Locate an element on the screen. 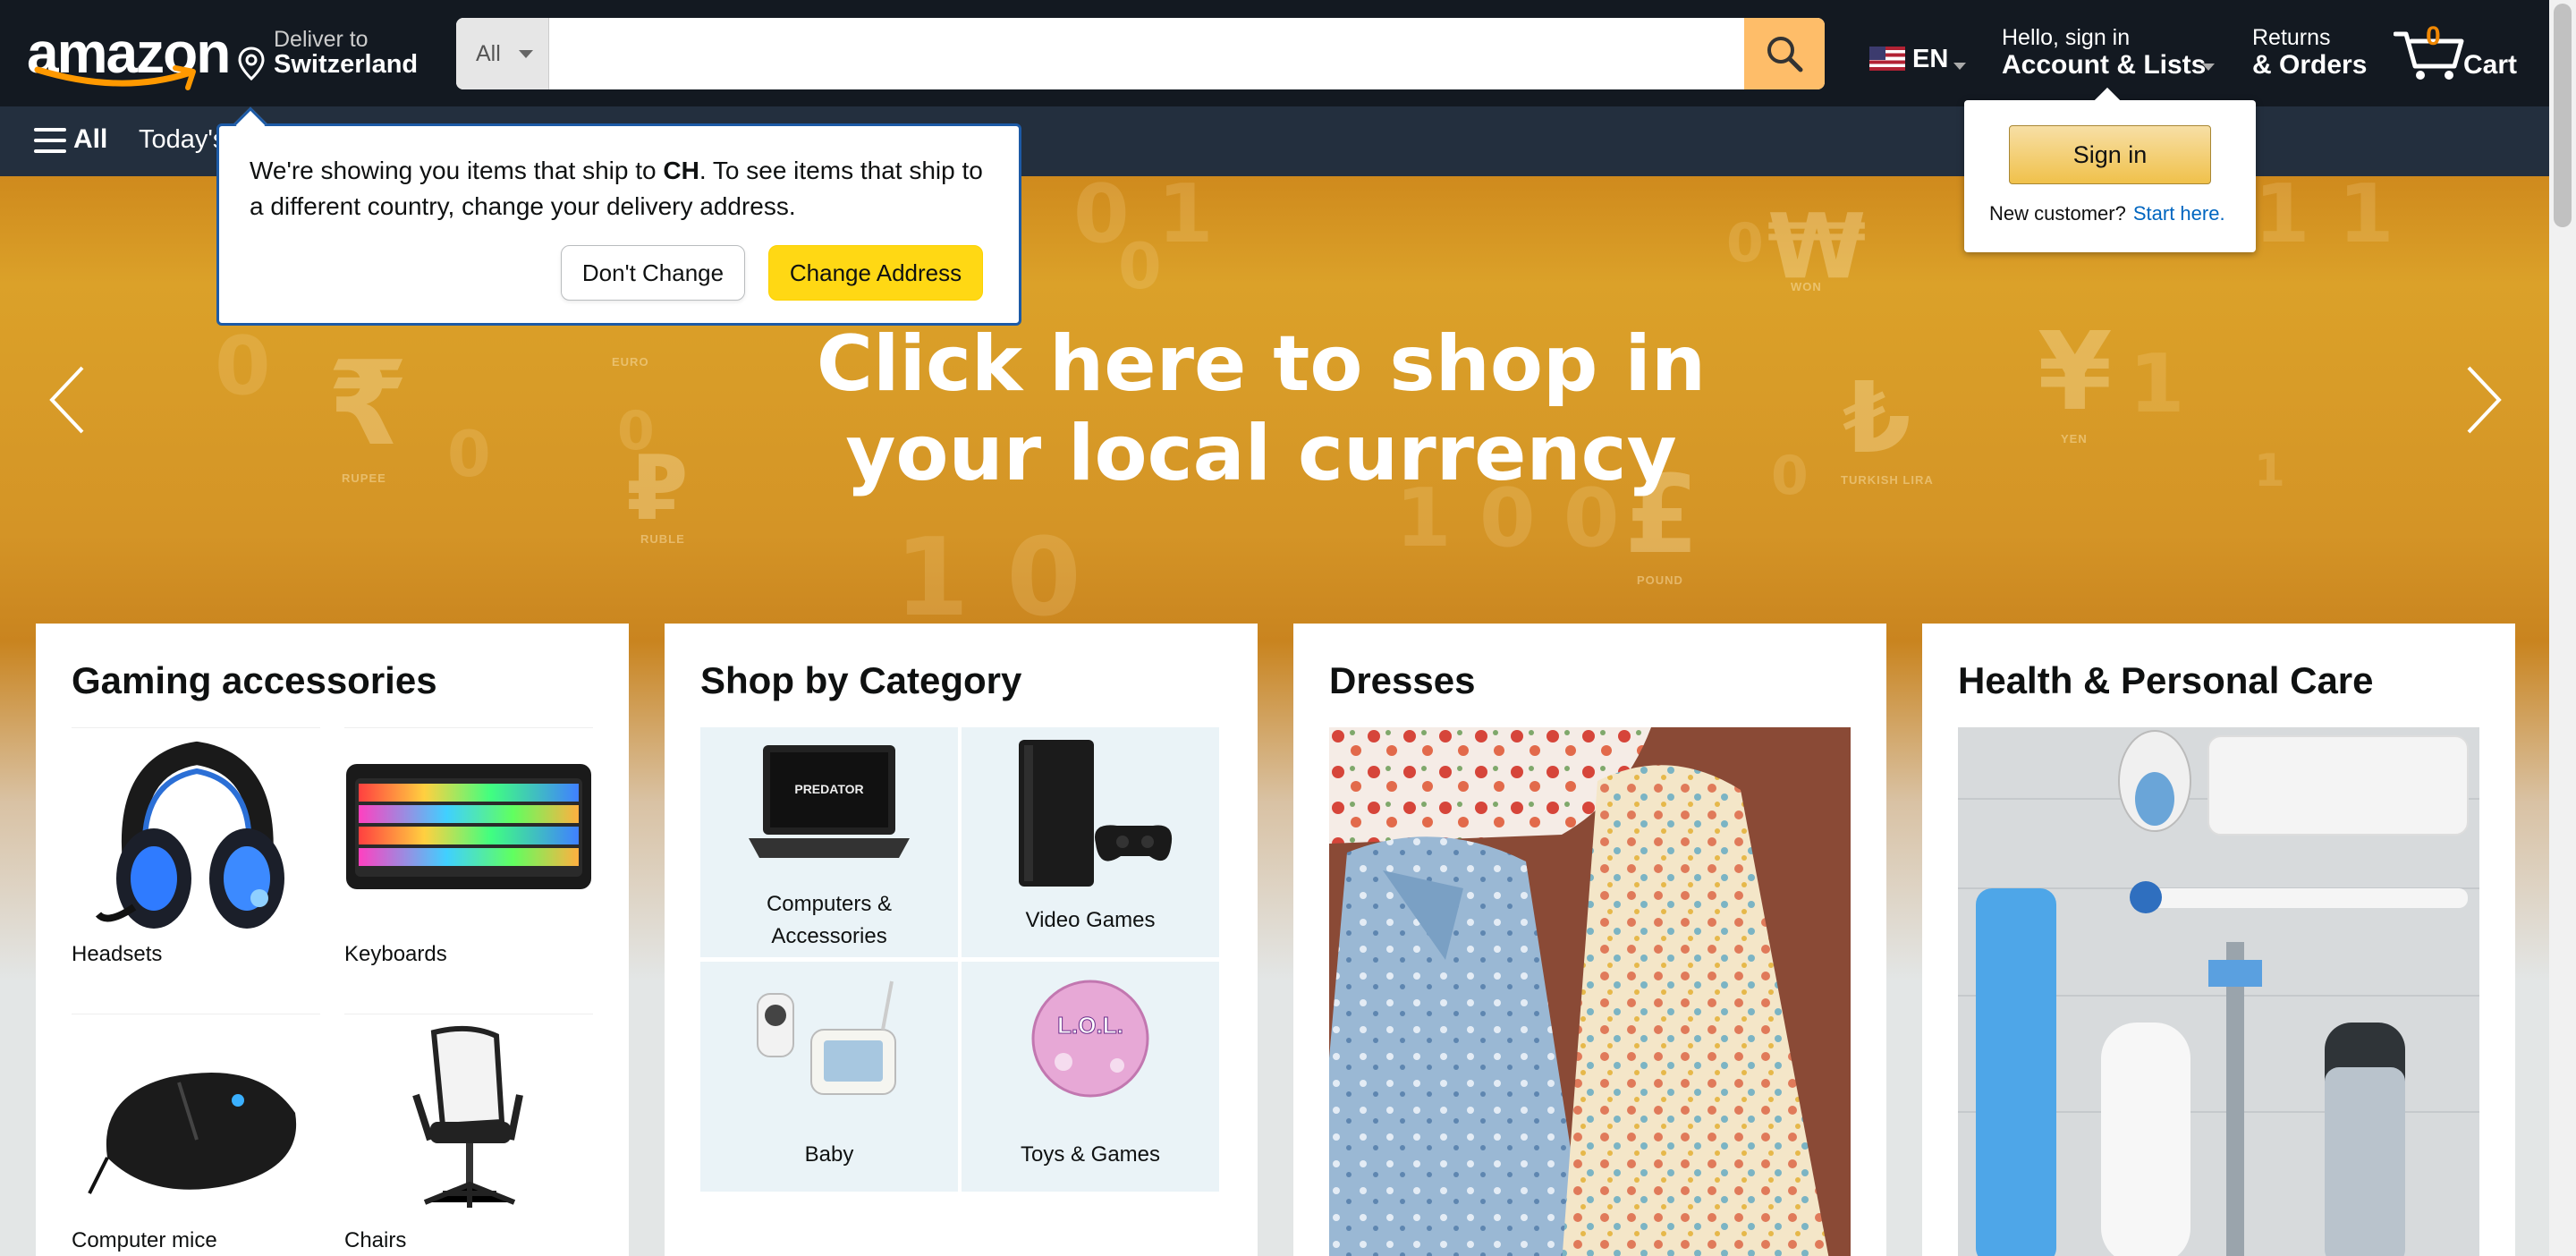 The height and width of the screenshot is (1256, 2576). category-computers: PREDATOR Computers & Accessories is located at coordinates (829, 842).